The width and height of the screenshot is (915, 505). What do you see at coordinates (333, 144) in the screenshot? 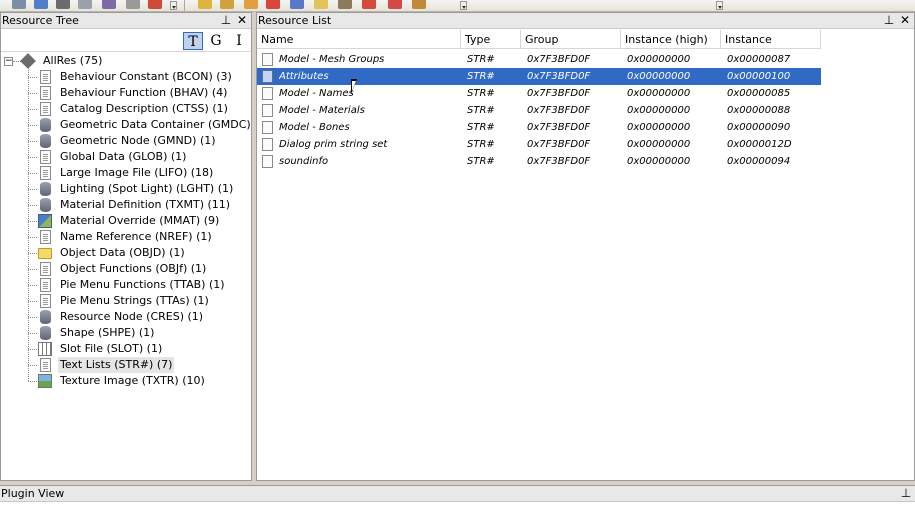
I see `cell-name: Dialog prim string set` at bounding box center [333, 144].